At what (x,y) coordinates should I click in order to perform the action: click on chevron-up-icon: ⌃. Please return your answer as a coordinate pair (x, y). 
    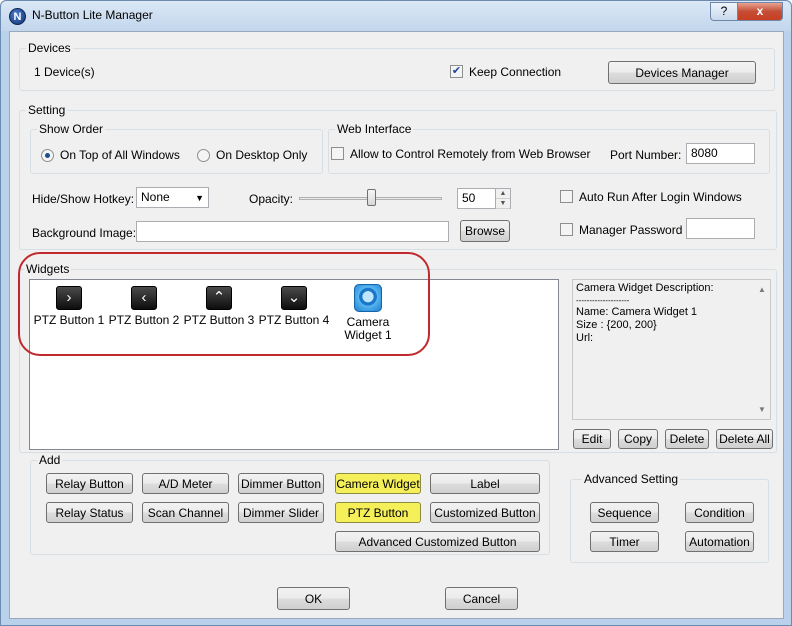
    Looking at the image, I should click on (219, 298).